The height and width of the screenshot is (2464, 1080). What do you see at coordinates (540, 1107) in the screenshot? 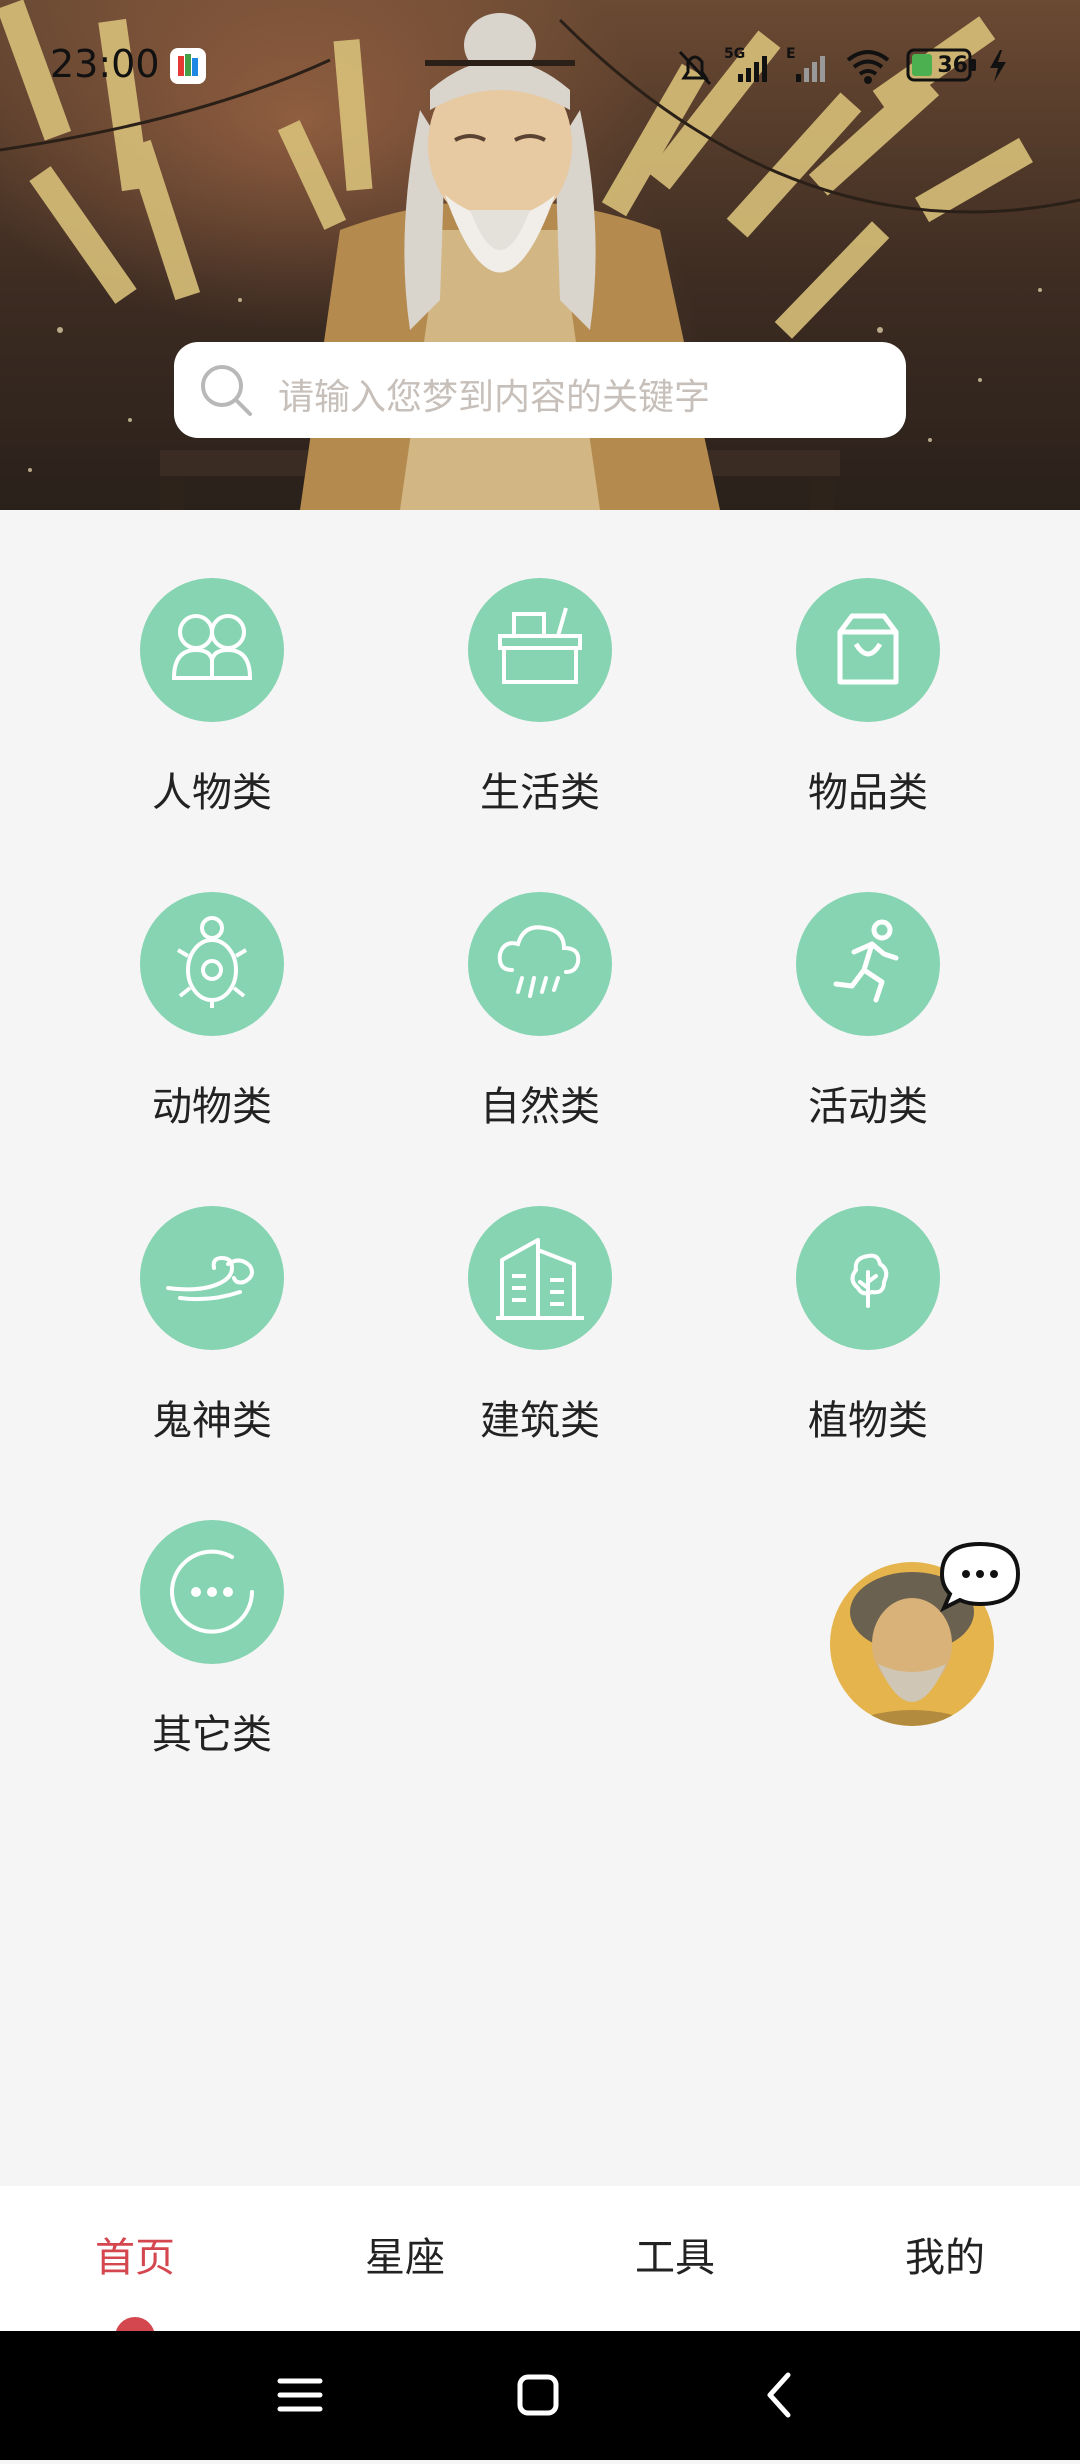
I see `category-label: 自然类` at bounding box center [540, 1107].